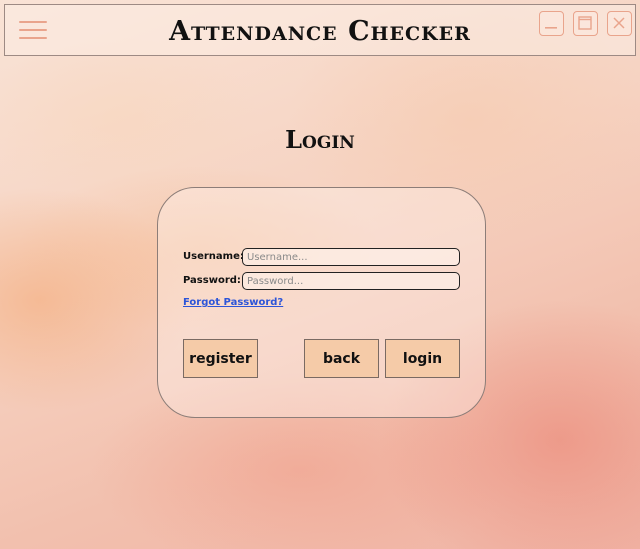 The image size is (640, 549). I want to click on username-label: Username:, so click(213, 256).